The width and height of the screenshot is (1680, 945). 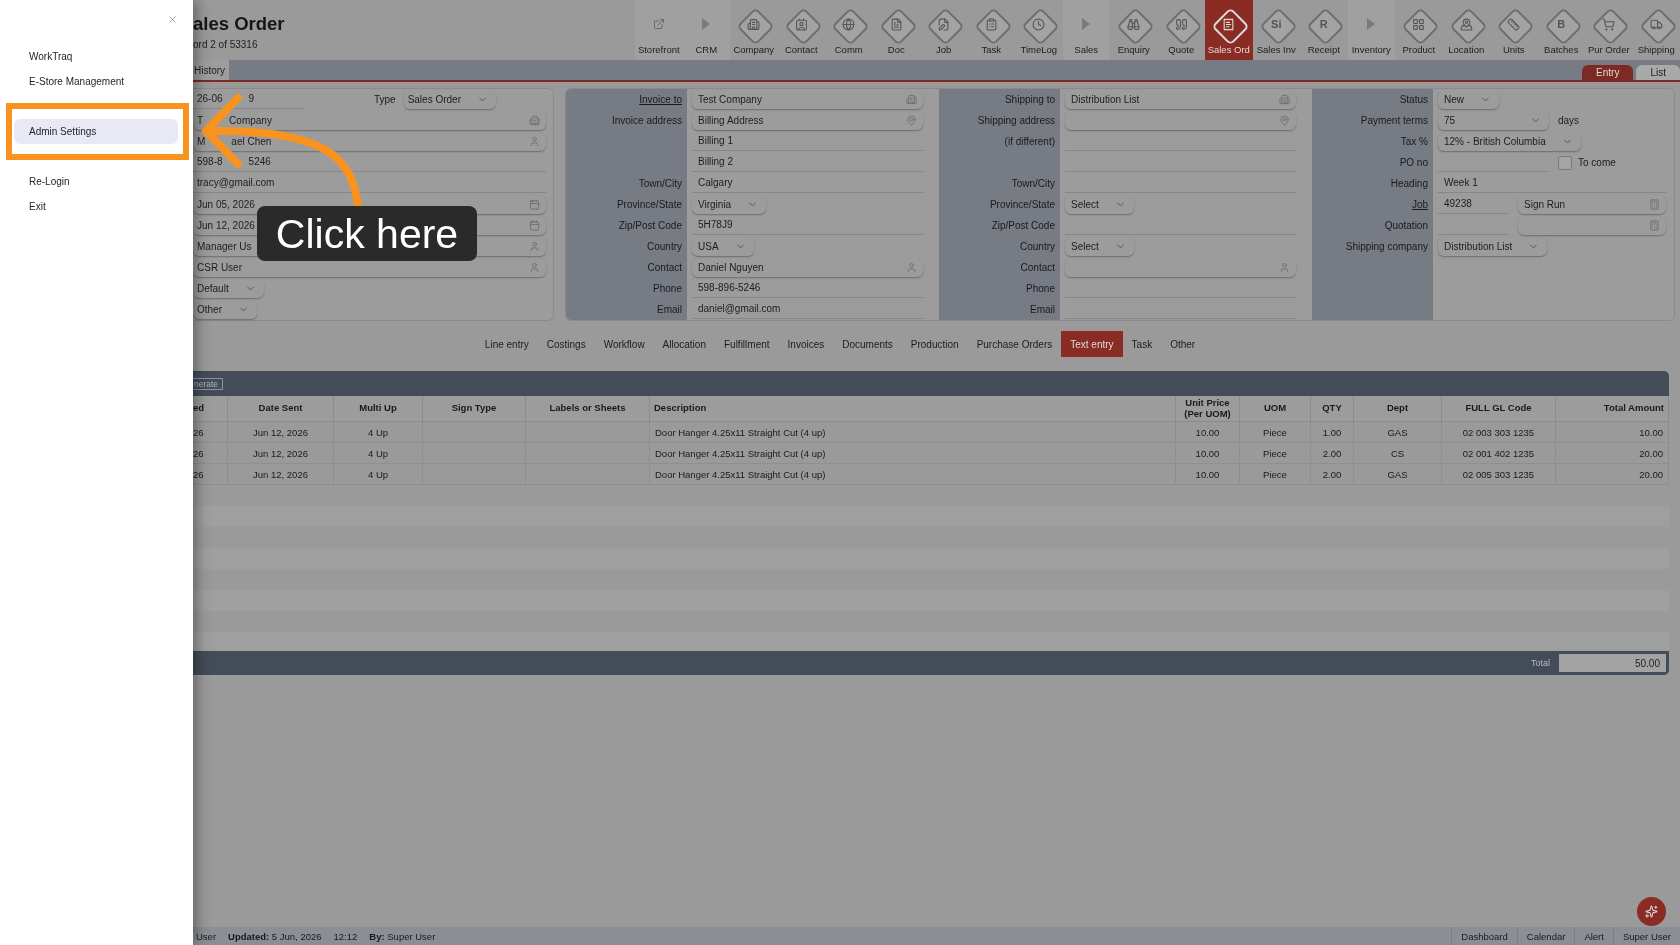 I want to click on status-text: By: Super User, so click(x=402, y=936).